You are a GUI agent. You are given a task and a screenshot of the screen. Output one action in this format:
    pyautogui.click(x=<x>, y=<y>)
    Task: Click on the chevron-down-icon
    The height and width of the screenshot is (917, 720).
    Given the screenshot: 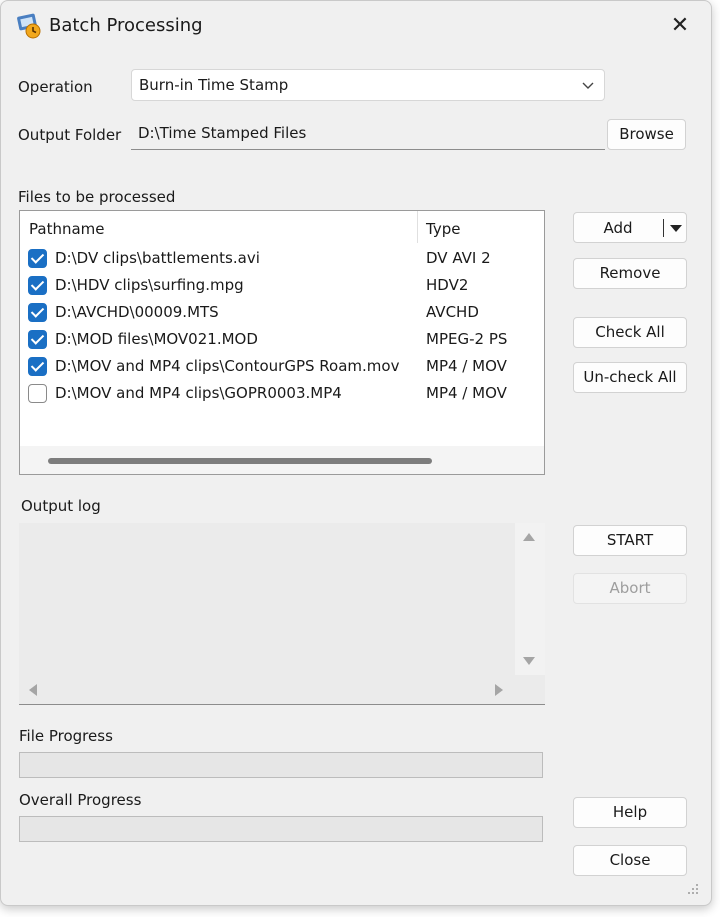 What is the action you would take?
    pyautogui.click(x=588, y=85)
    